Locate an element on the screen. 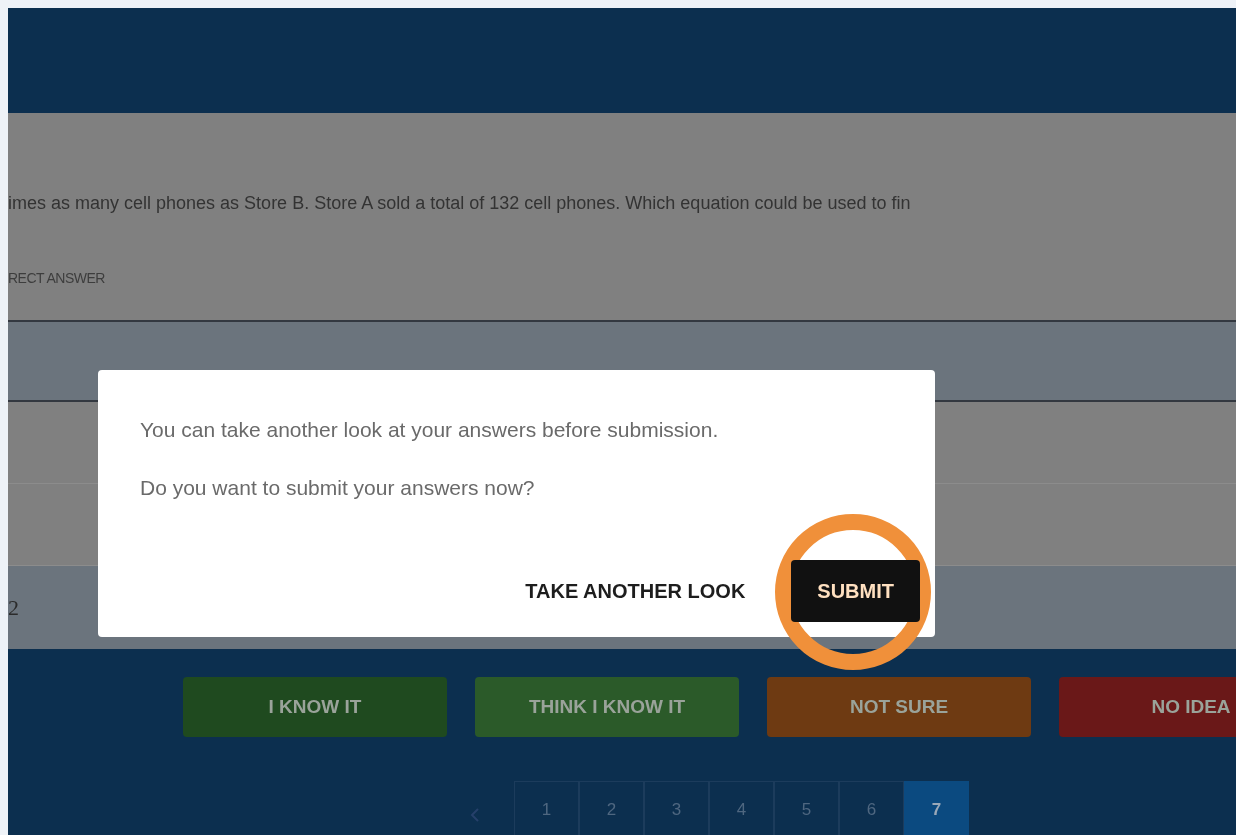 The image size is (1236, 835). question-text: imes as many cell phones as Store B. Store A sold a total of 132 cell phones. Which equation could be used to fin is located at coordinates (460, 203).